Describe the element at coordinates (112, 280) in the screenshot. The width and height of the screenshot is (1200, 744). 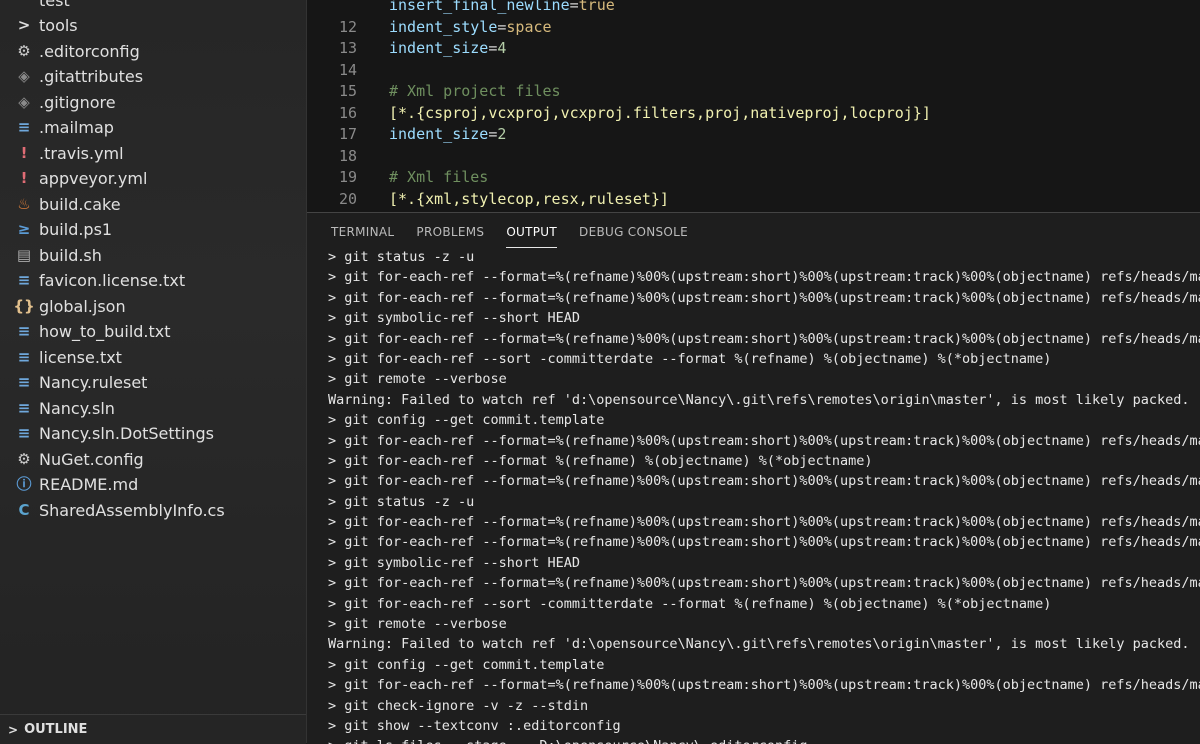
I see `file-label: favicon.license.txt` at that location.